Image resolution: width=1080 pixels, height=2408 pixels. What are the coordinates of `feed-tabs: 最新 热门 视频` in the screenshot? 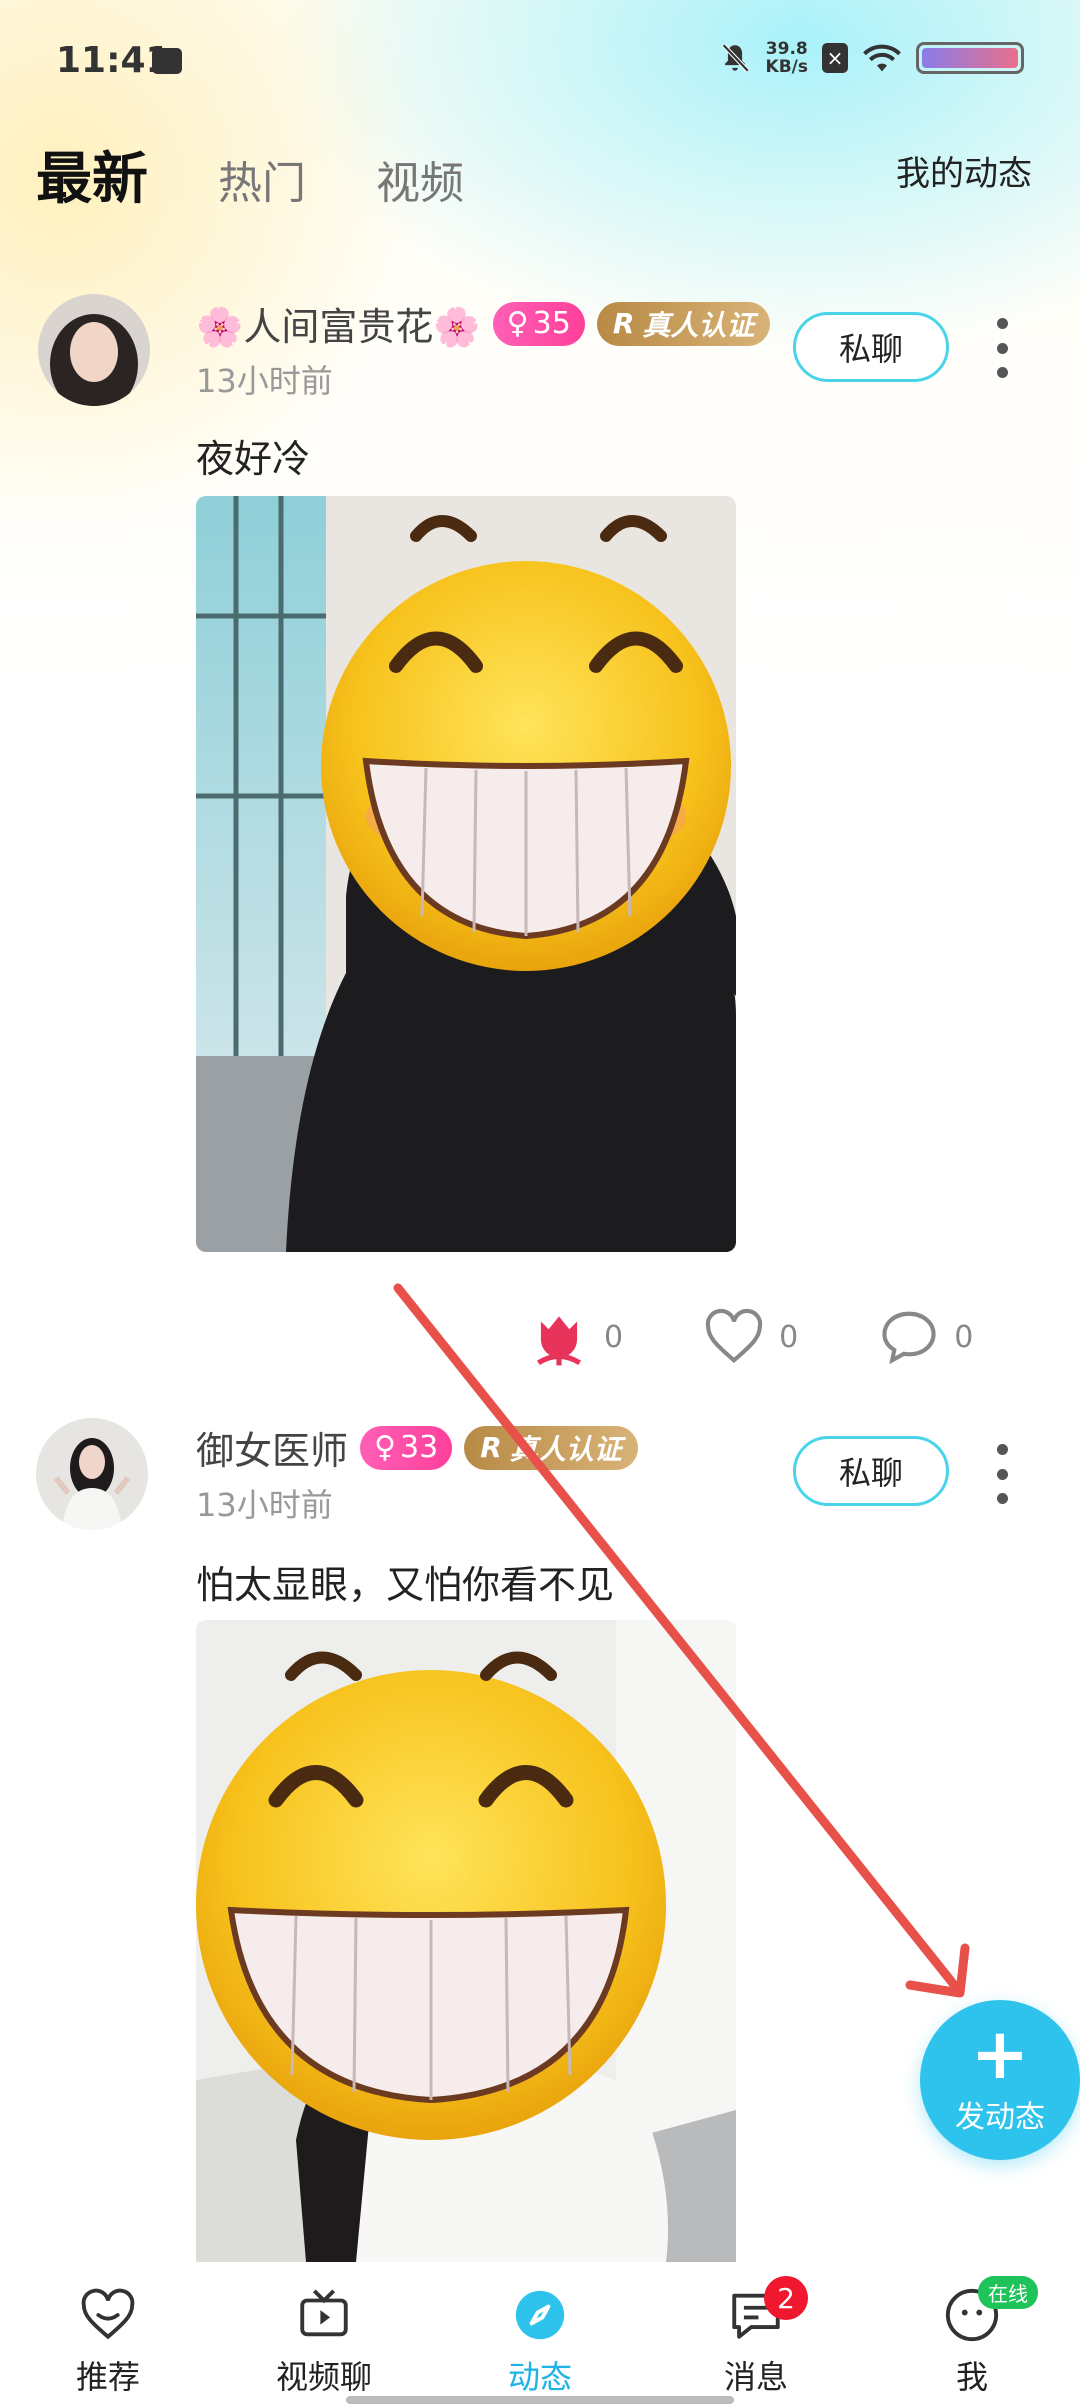 It's located at (250, 174).